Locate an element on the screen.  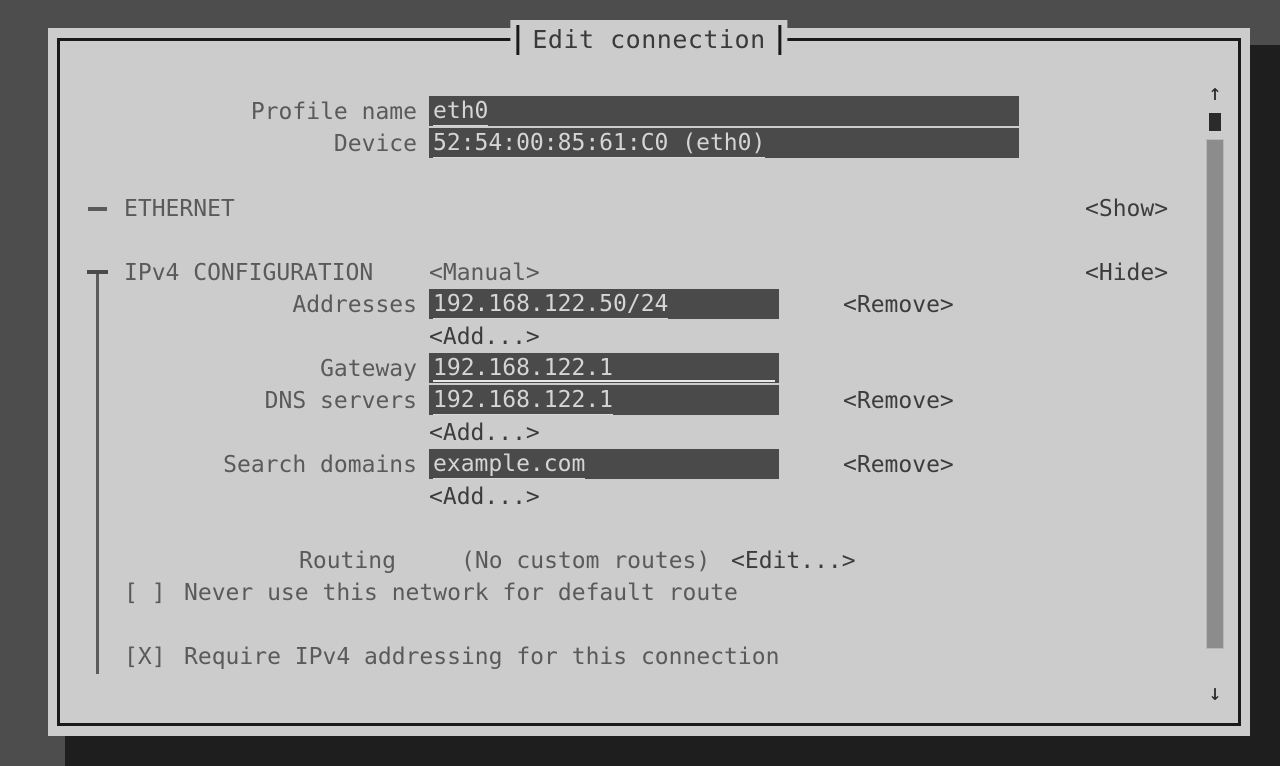
device-input: 52:54:00:85:61:C0 (eth0) is located at coordinates (724, 143).